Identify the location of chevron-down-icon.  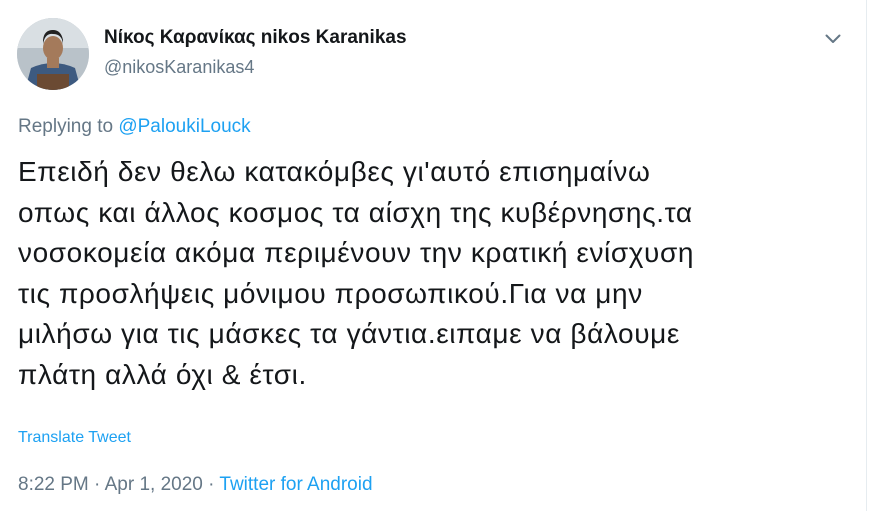
(833, 38).